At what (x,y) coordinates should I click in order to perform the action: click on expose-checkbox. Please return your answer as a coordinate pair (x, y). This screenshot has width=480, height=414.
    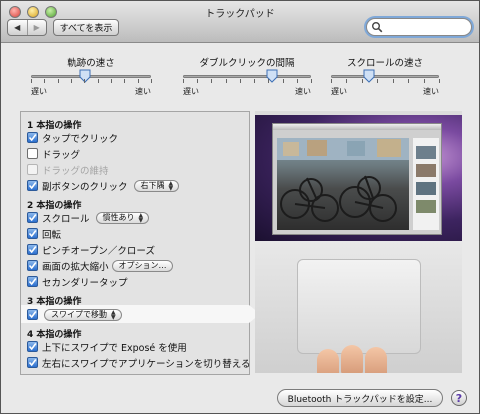
    Looking at the image, I should click on (32, 346).